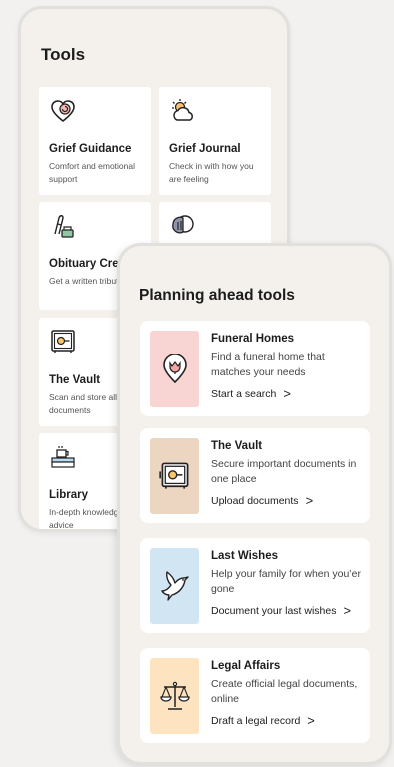 Image resolution: width=394 pixels, height=767 pixels. Describe the element at coordinates (274, 610) in the screenshot. I see `plan-card-action: Document your last wishes` at that location.